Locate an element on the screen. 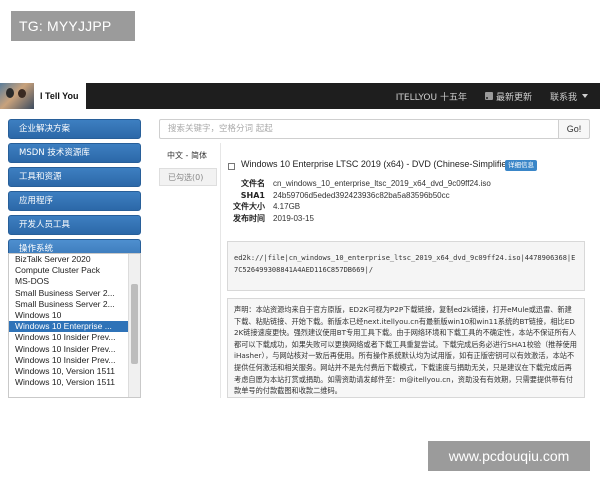 This screenshot has width=600, height=480. nav-link-contact: 联系我 is located at coordinates (569, 96).